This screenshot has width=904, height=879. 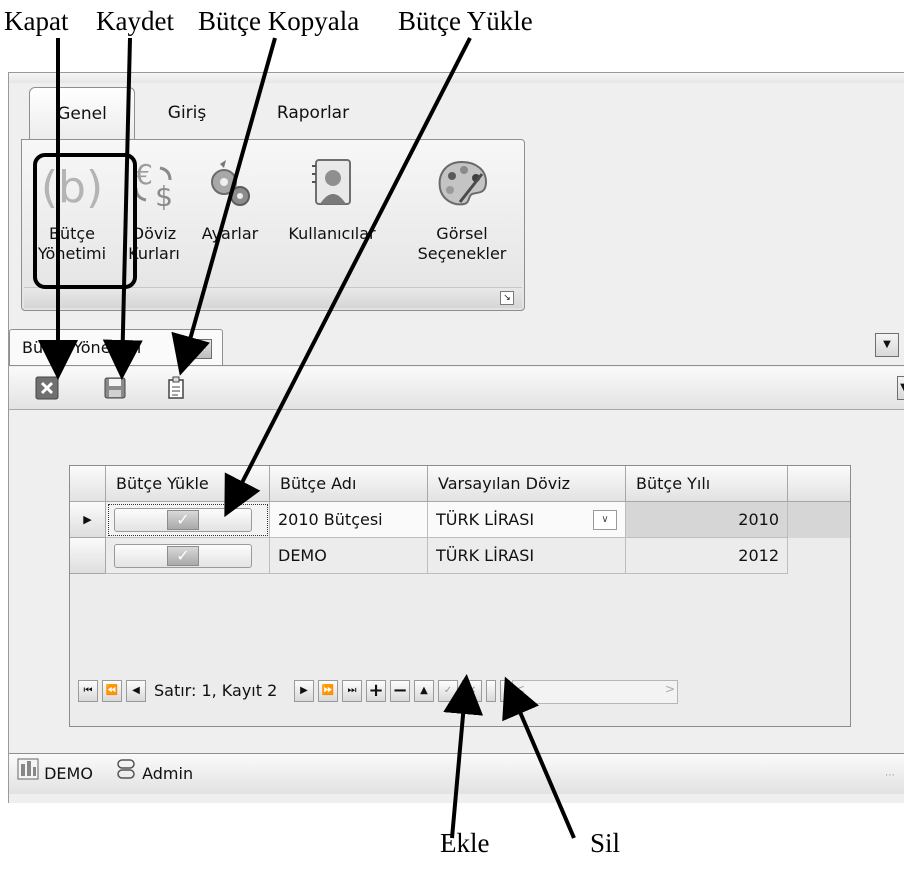 What do you see at coordinates (462, 253) in the screenshot?
I see `visual-options-label-2: Seçenekler` at bounding box center [462, 253].